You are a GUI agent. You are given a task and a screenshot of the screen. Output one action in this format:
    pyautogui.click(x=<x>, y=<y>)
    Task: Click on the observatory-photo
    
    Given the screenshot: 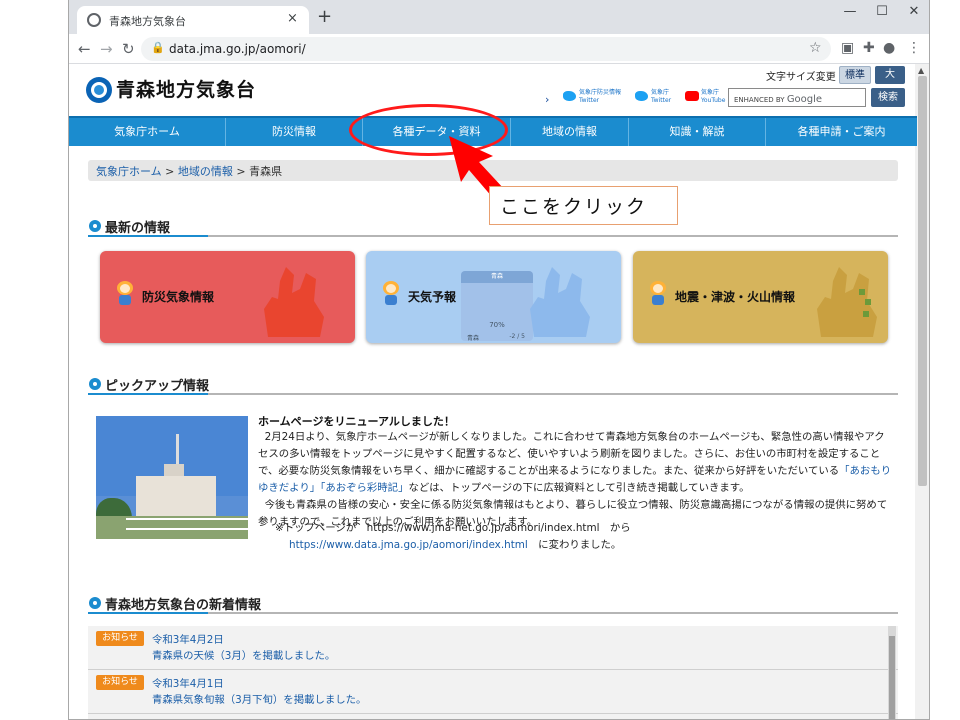 What is the action you would take?
    pyautogui.click(x=172, y=477)
    